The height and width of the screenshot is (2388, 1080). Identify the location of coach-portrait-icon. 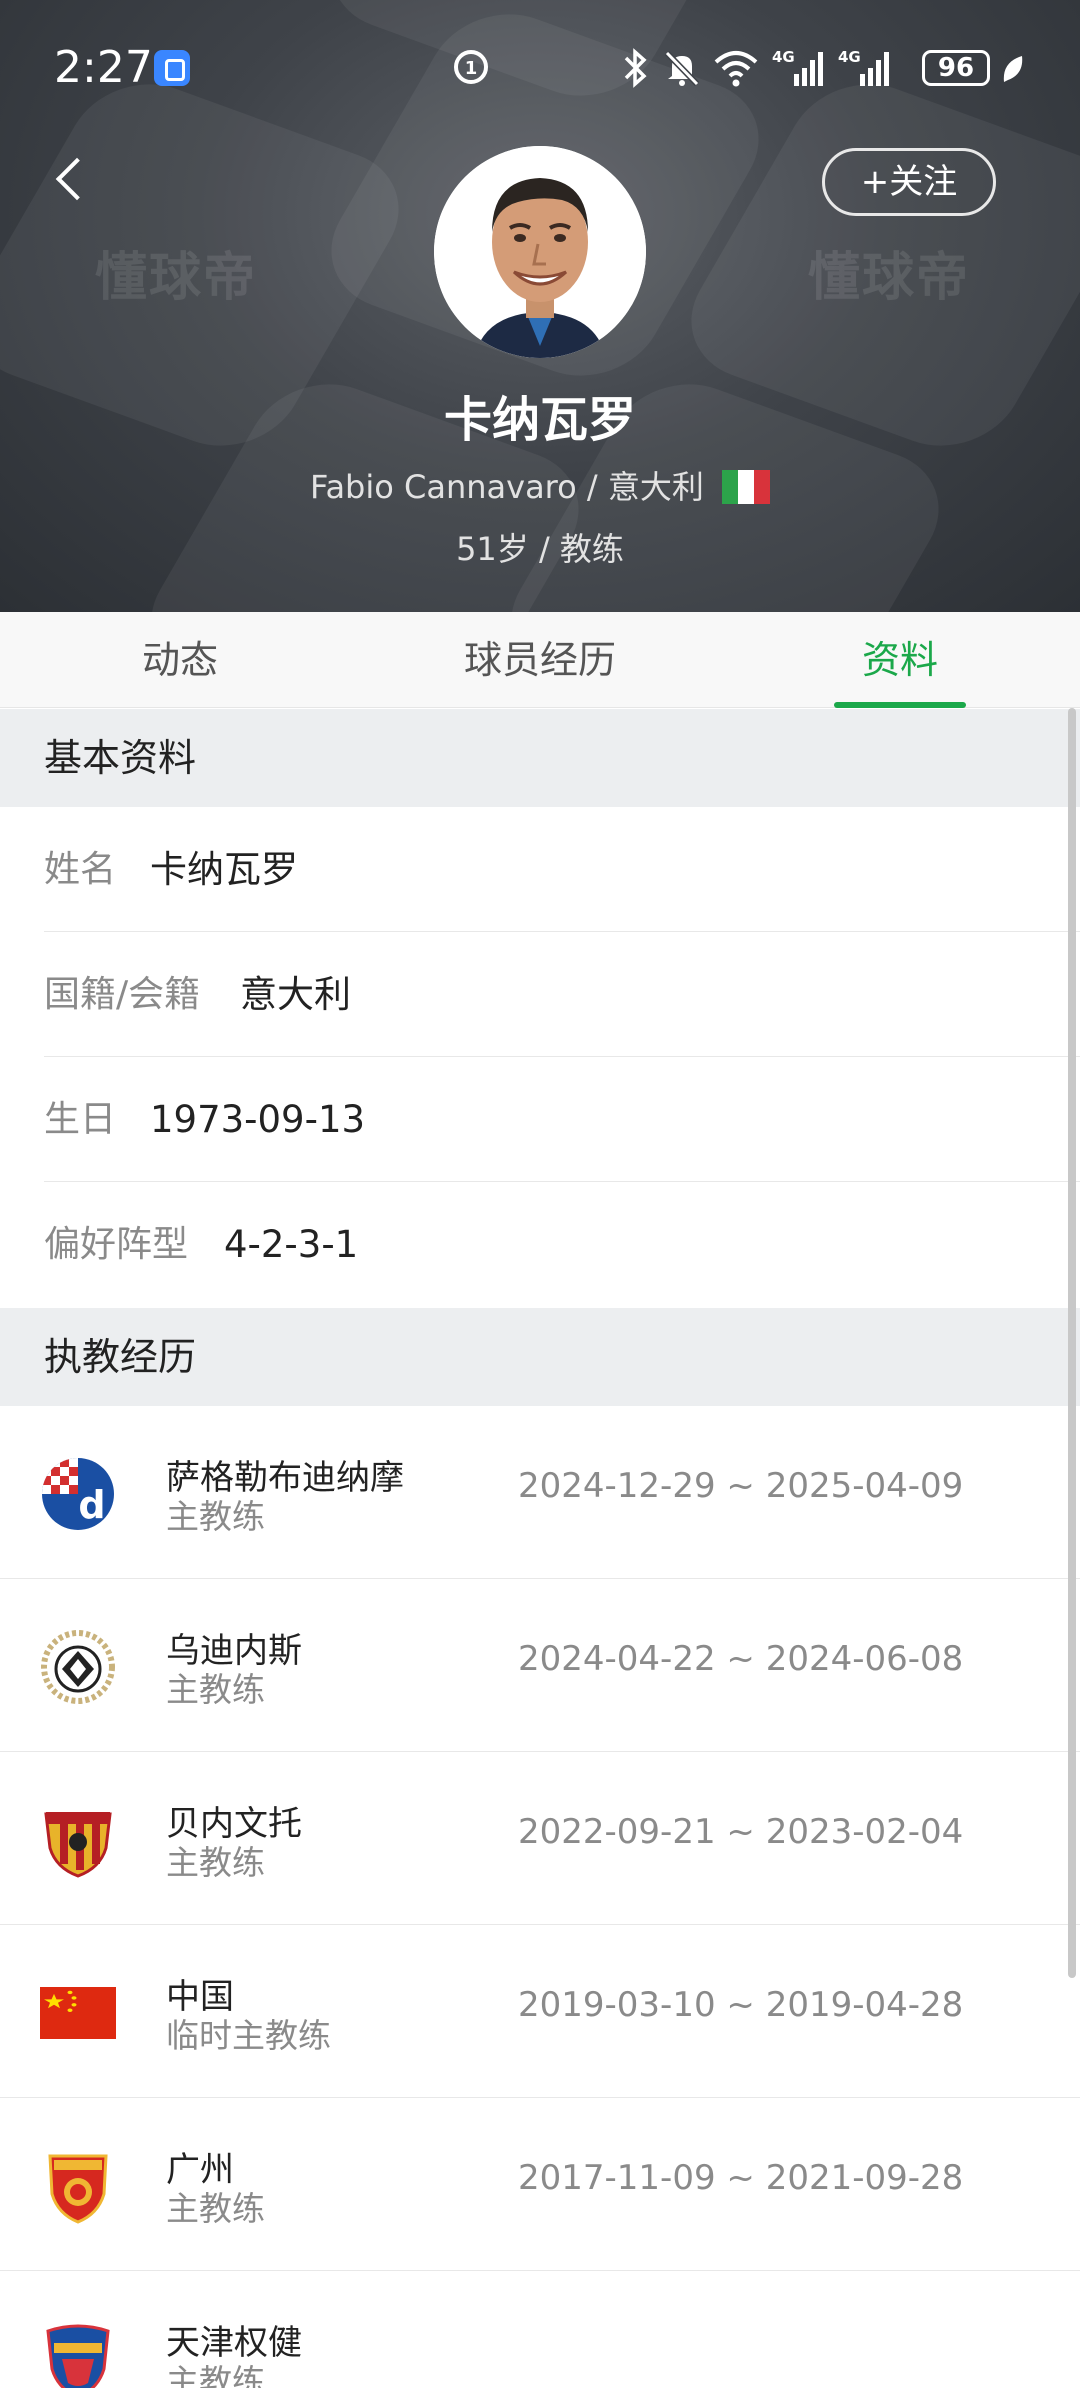
(540, 252).